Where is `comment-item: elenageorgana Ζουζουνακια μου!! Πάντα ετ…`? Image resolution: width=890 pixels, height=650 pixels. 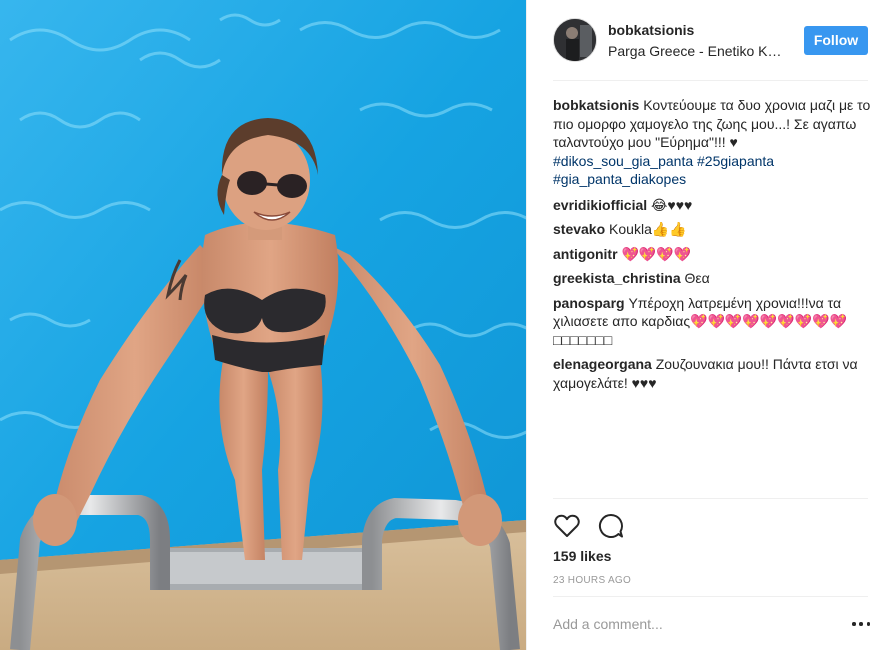
comment-item: elenageorgana Ζουζουνακια μου!! Πάντα ετ… is located at coordinates (712, 373).